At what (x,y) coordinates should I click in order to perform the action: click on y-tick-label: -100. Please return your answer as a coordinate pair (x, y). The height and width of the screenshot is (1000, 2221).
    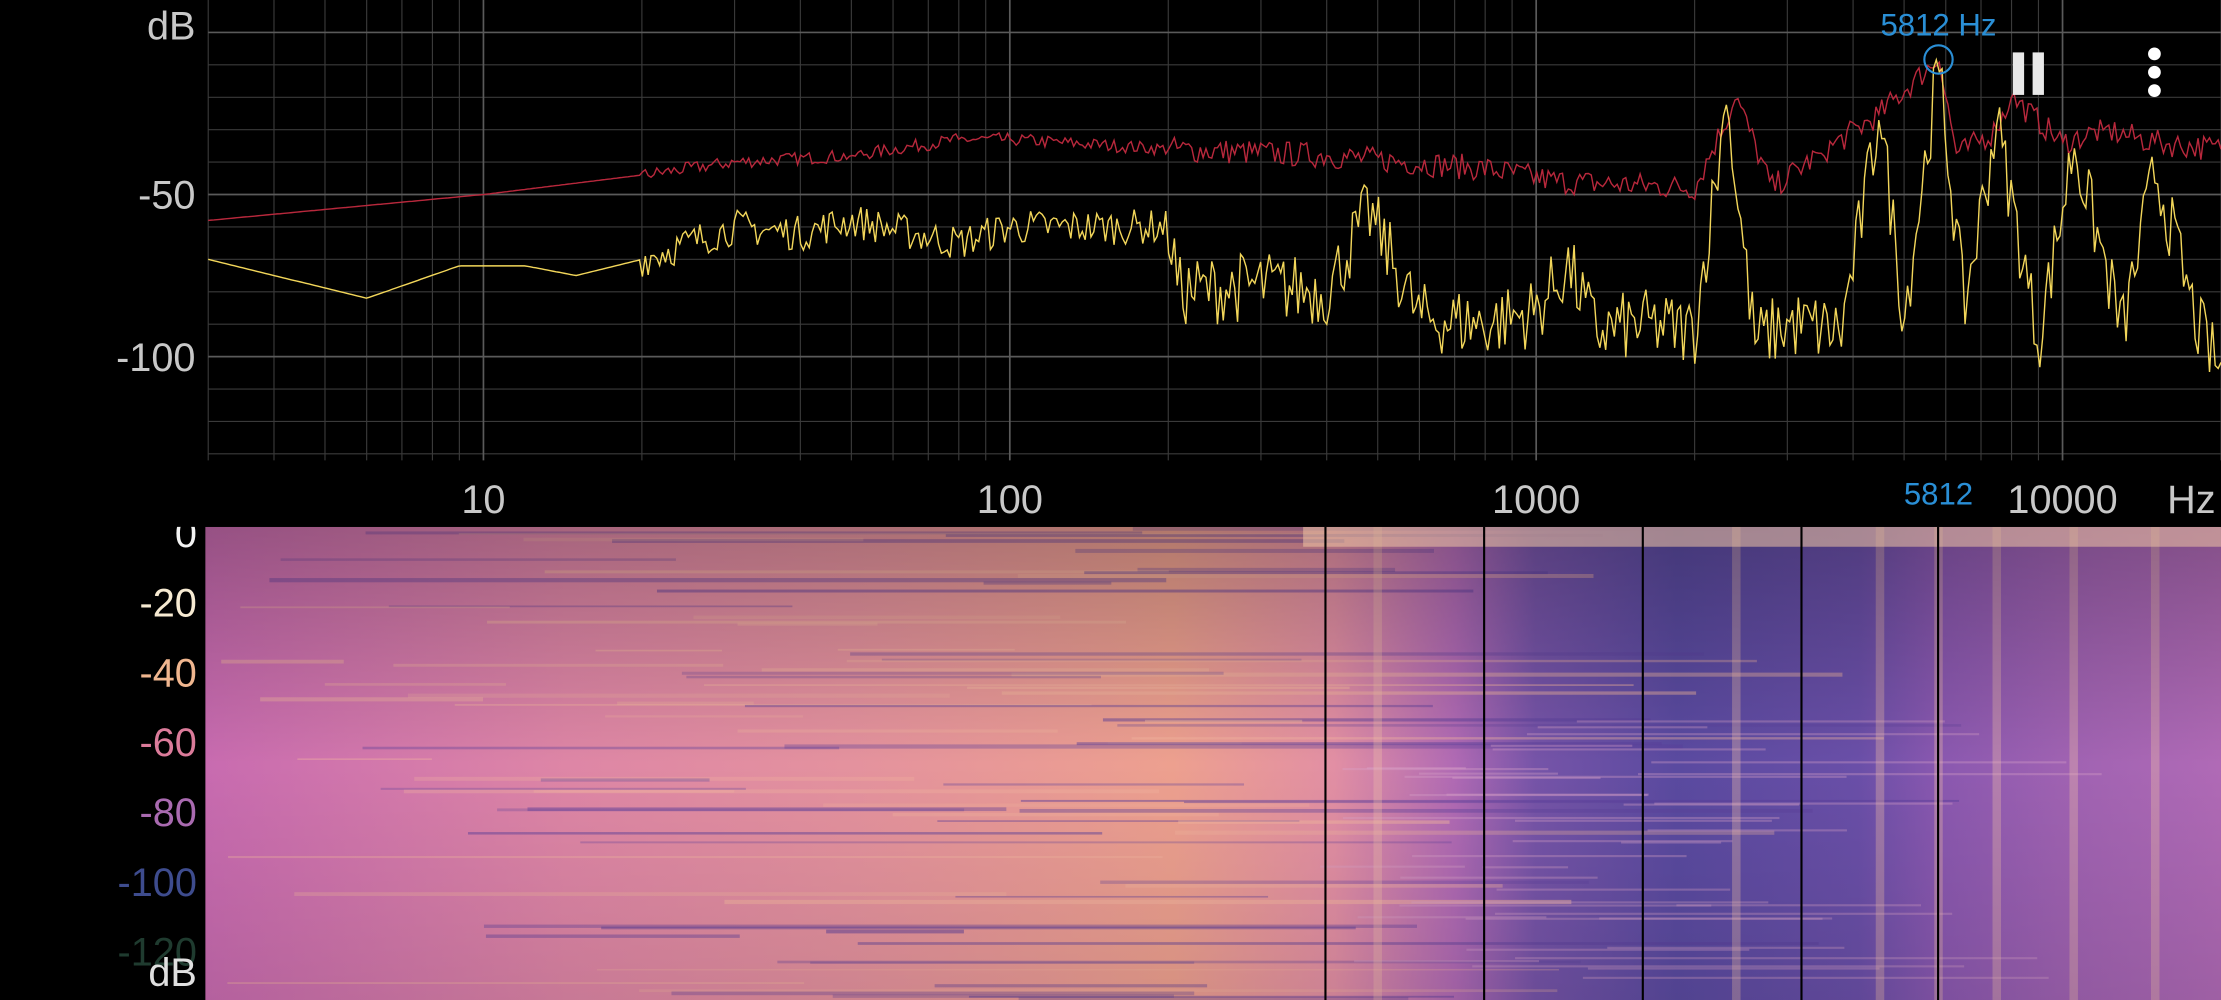
    Looking at the image, I should click on (155, 358).